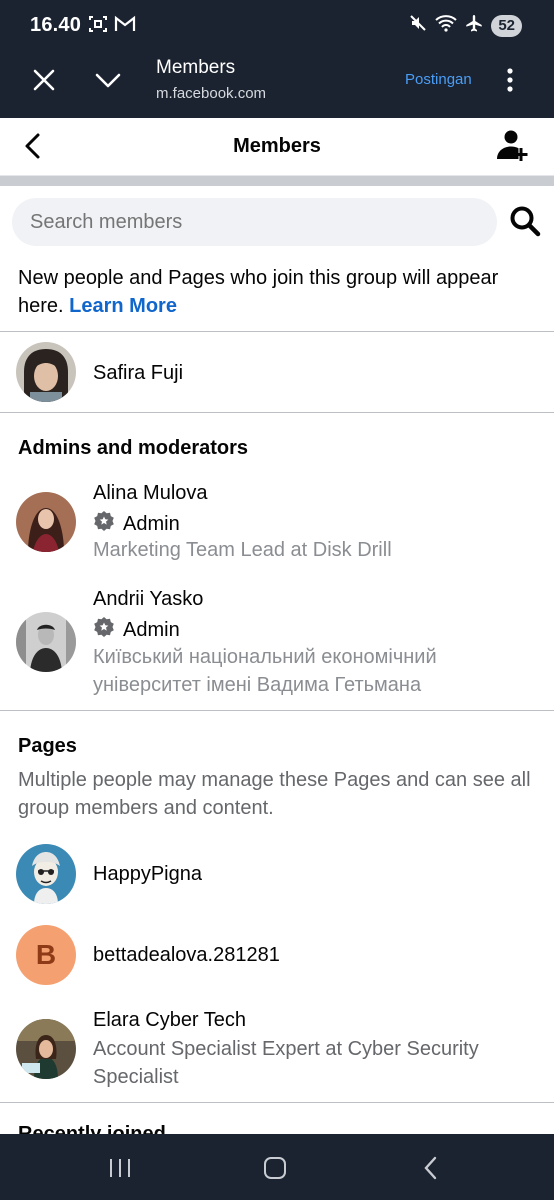 The height and width of the screenshot is (1200, 554). I want to click on section-title-pages: Pages, so click(47, 746).